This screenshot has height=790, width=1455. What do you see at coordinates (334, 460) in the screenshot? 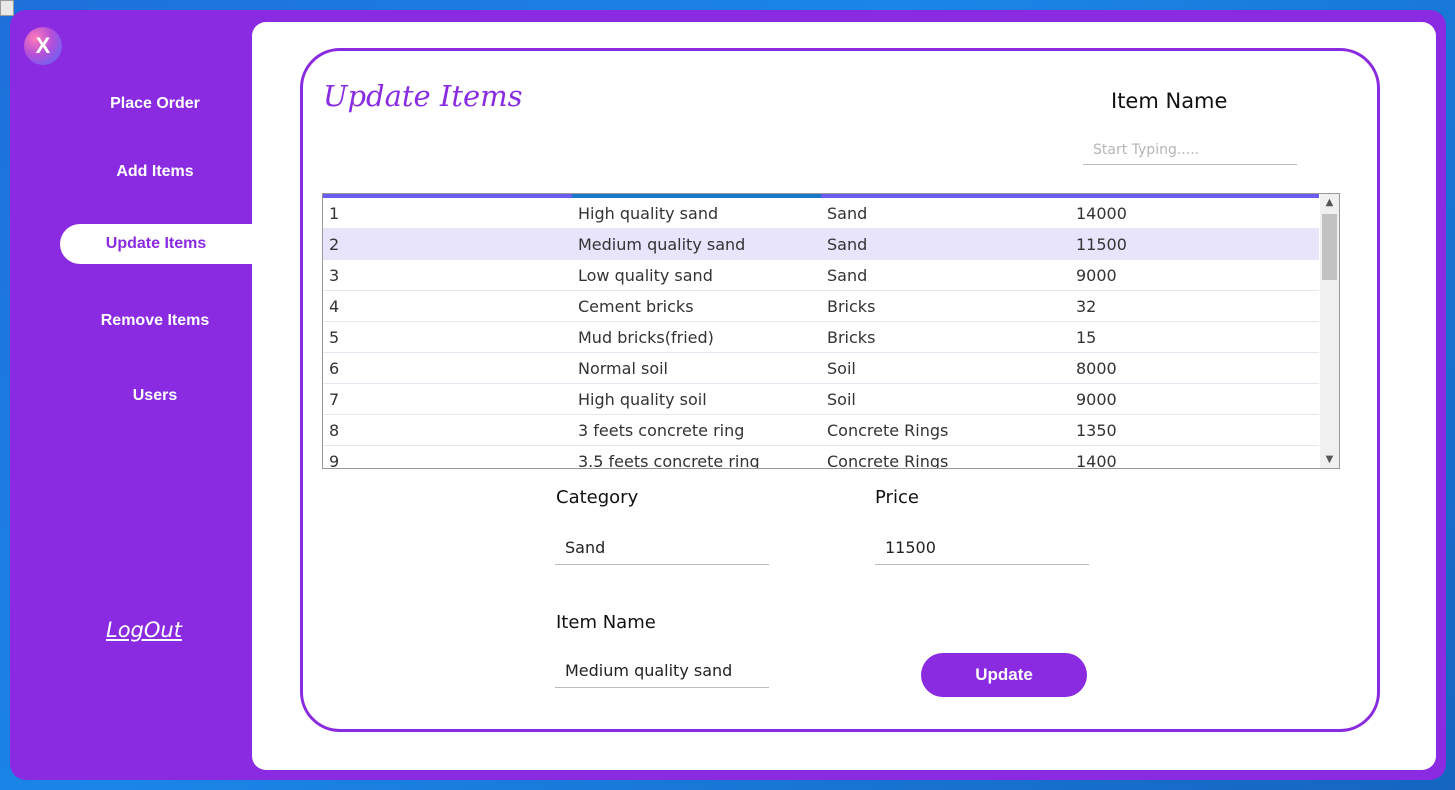
I see `table-cell: 9` at bounding box center [334, 460].